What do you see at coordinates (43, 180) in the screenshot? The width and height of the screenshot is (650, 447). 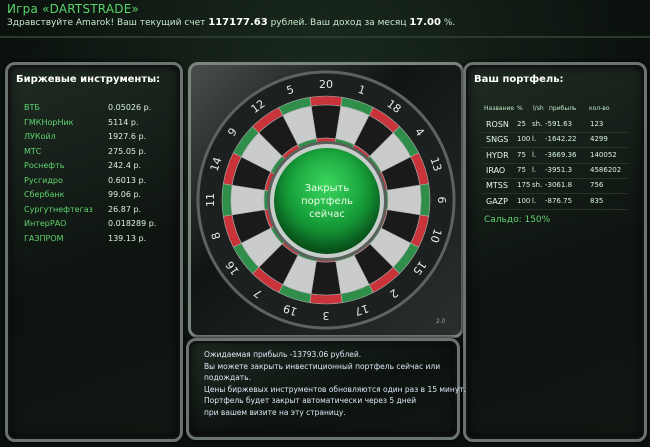 I see `instrument-name: Русгидро` at bounding box center [43, 180].